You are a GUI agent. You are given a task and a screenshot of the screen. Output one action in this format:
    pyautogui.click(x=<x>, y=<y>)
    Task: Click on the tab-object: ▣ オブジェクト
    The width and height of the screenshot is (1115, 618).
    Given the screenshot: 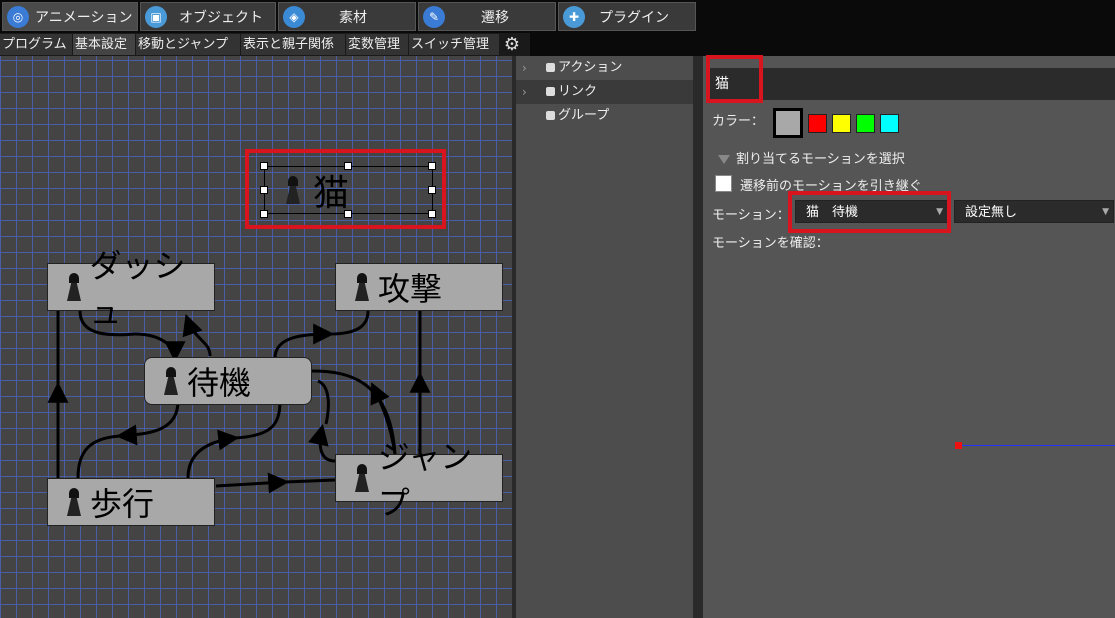 What is the action you would take?
    pyautogui.click(x=208, y=16)
    